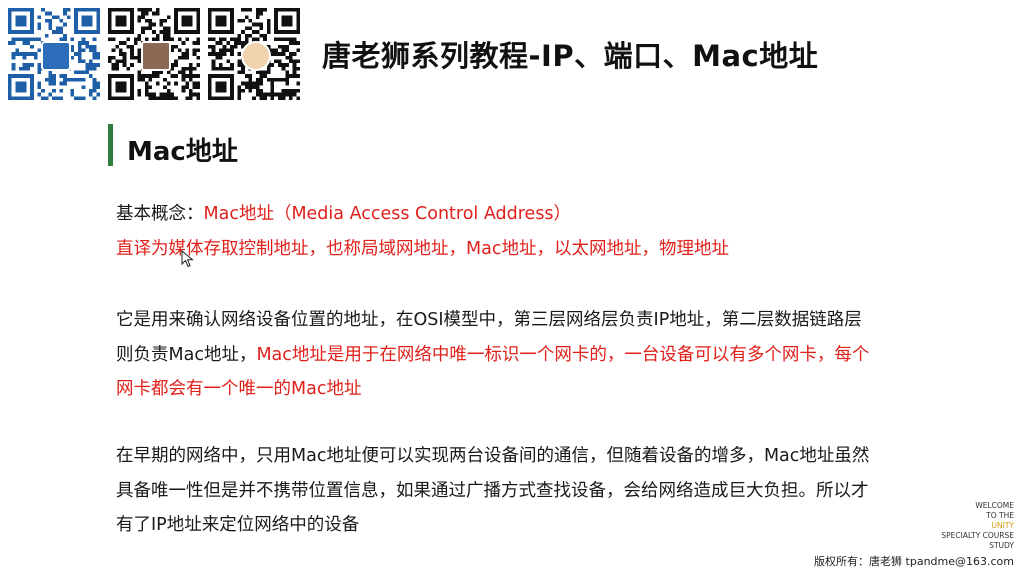  What do you see at coordinates (186, 354) in the screenshot?
I see `text-segment: 则负责Mac地址，` at bounding box center [186, 354].